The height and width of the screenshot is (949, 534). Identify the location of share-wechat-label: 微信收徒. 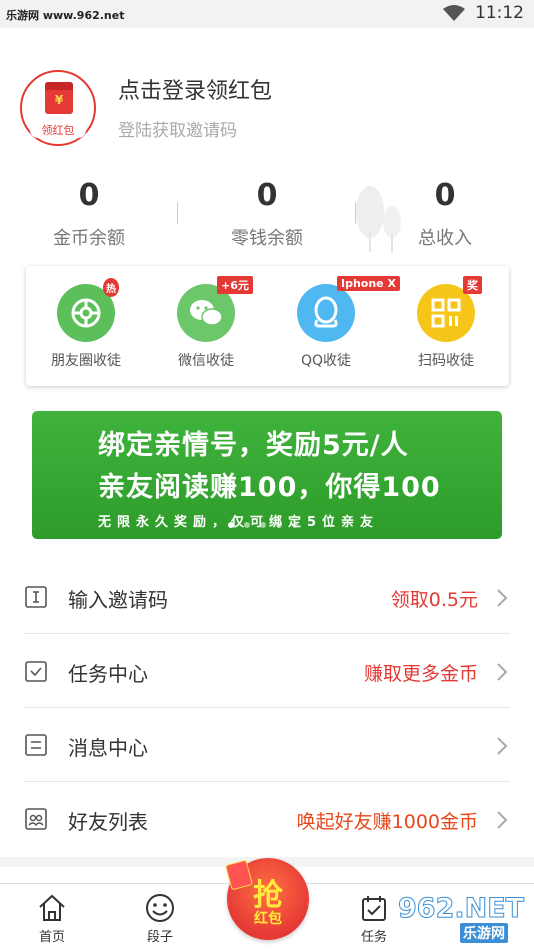
(206, 361).